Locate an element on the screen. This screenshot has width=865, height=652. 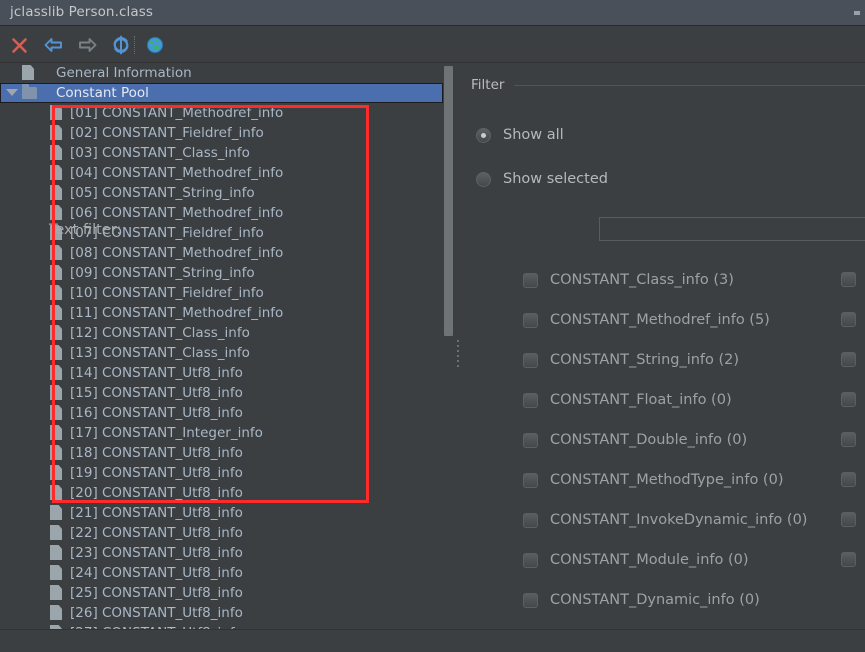
tree-node-constant-entry: [06] CONSTANT_Methodref_info is located at coordinates (221, 213).